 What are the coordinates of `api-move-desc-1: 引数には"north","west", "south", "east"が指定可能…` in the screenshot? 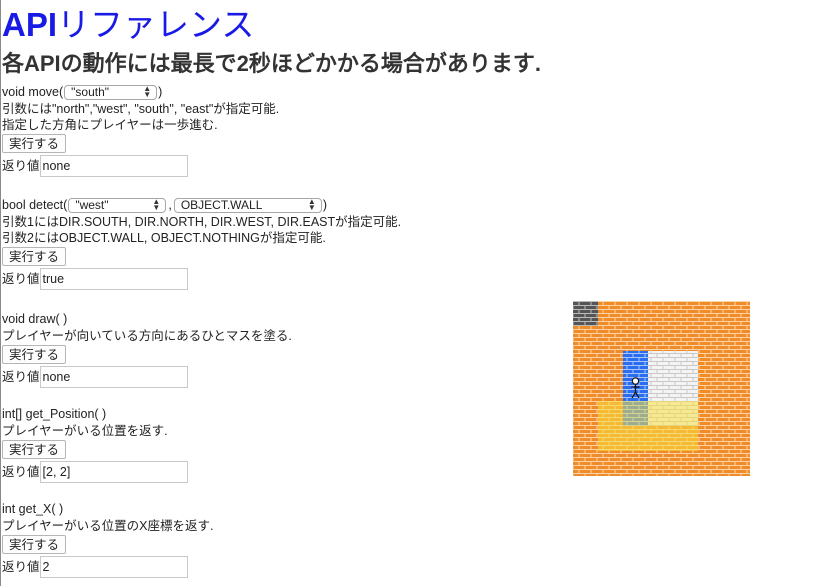 It's located at (141, 109).